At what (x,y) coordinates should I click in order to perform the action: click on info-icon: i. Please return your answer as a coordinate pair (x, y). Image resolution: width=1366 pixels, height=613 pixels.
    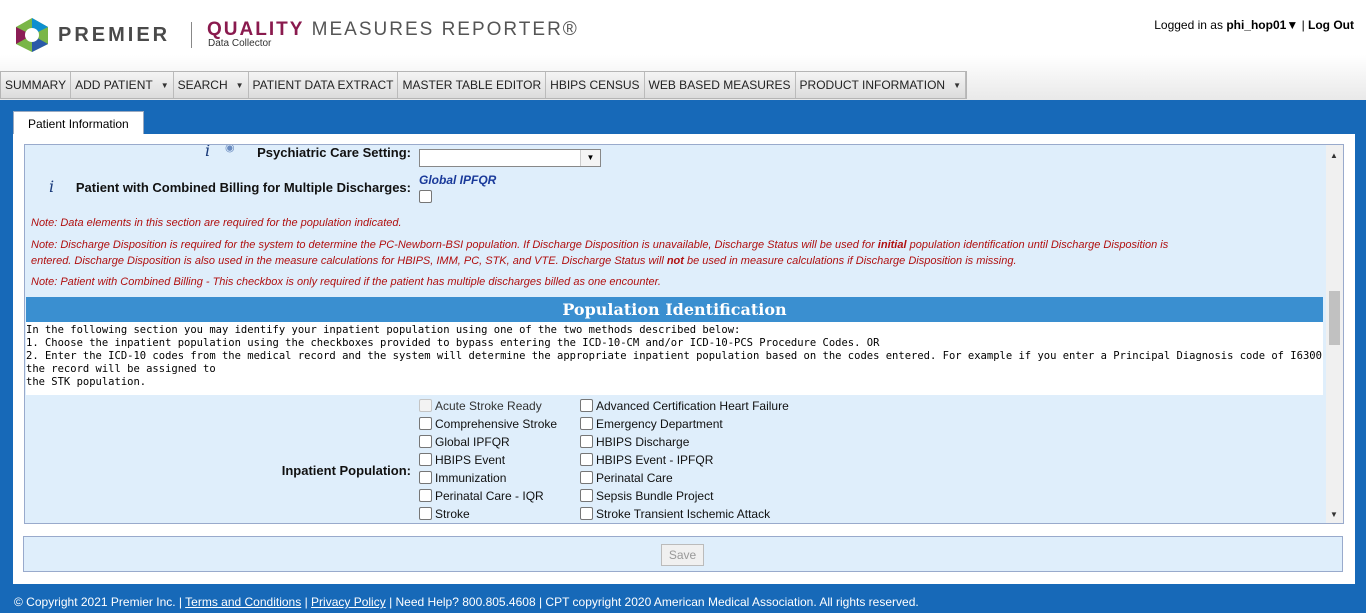
    Looking at the image, I should click on (51, 186).